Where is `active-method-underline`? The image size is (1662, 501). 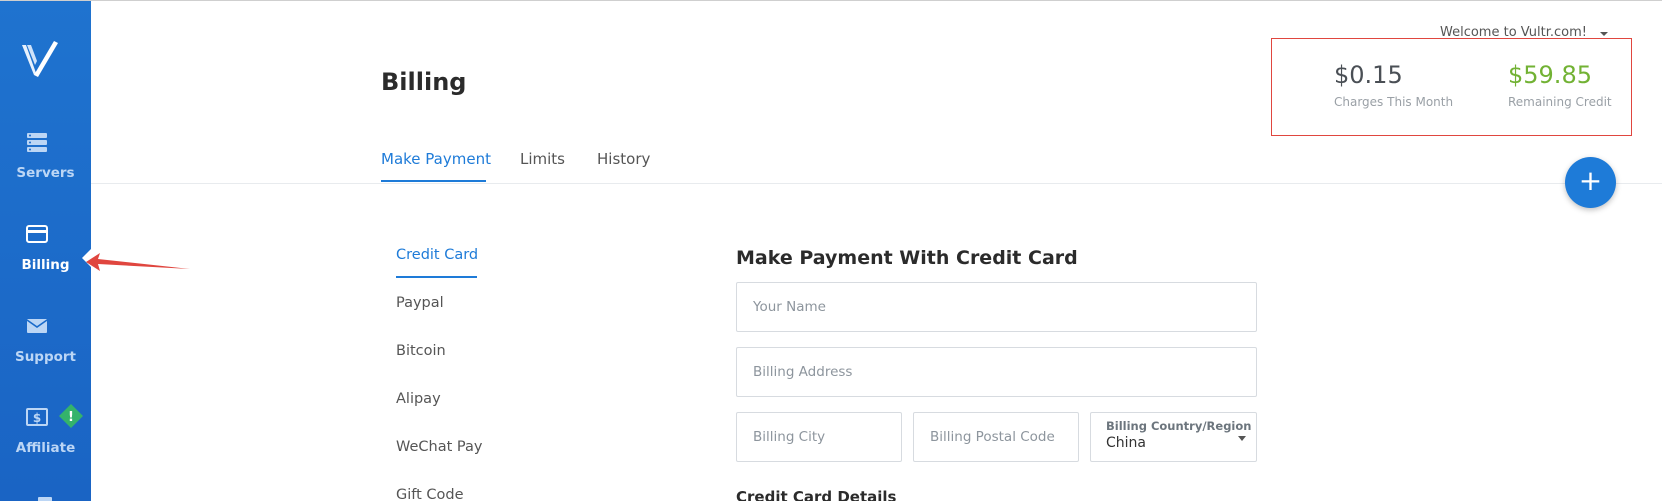 active-method-underline is located at coordinates (436, 277).